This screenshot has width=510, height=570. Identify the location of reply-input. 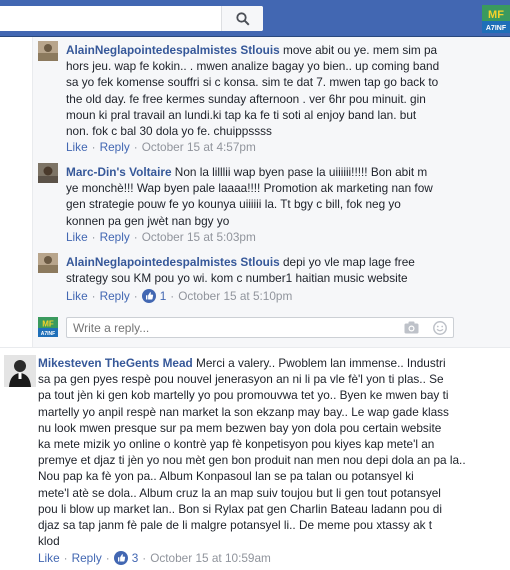
(232, 327).